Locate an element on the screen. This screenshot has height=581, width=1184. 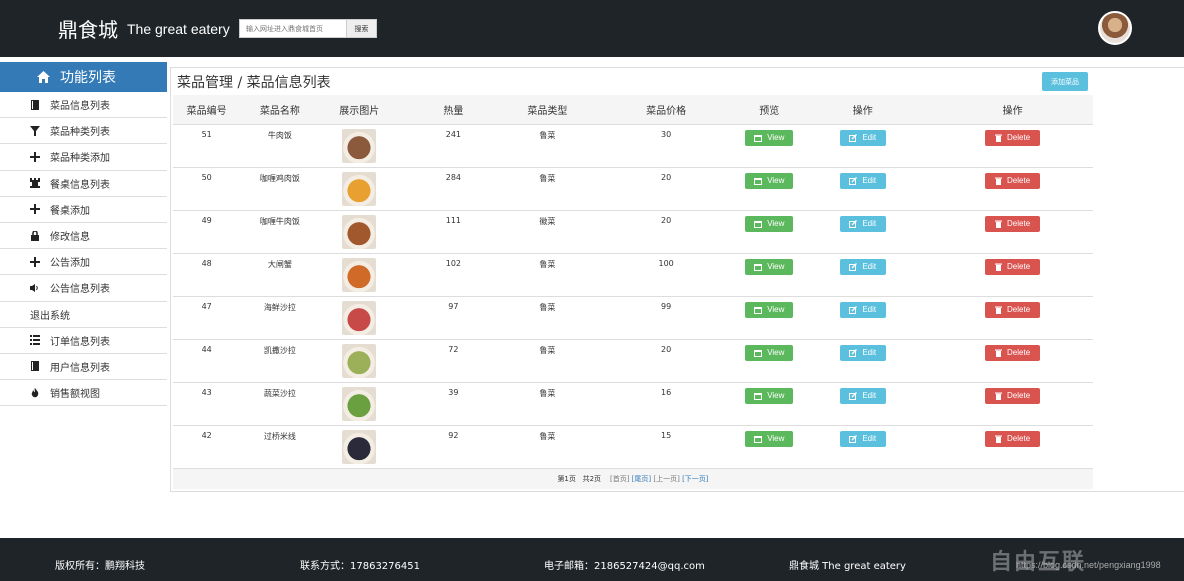
column-header: 热量 is located at coordinates (453, 110).